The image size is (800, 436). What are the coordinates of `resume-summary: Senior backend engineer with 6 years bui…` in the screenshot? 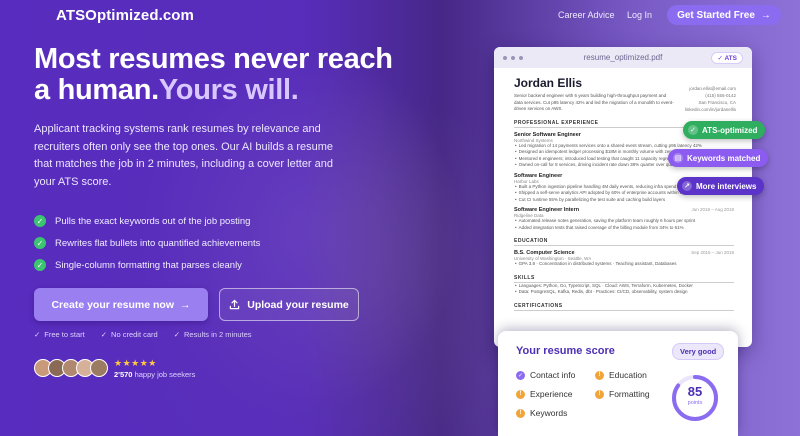 It's located at (594, 102).